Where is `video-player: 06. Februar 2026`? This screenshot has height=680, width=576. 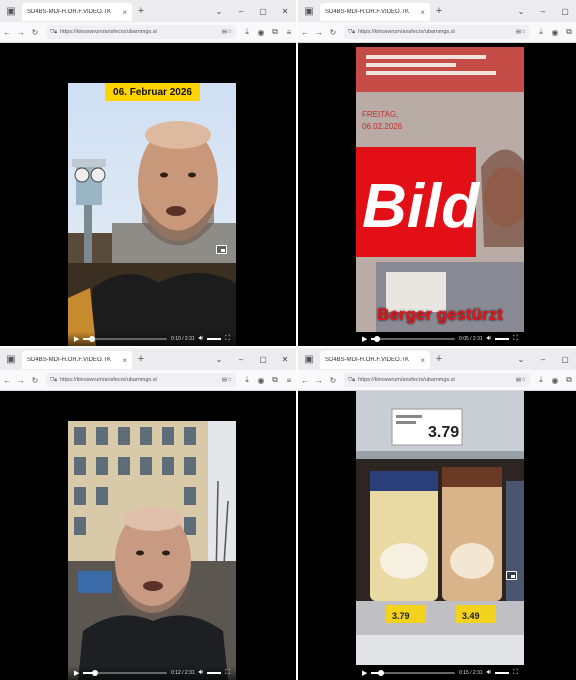 video-player: 06. Februar 2026 is located at coordinates (152, 214).